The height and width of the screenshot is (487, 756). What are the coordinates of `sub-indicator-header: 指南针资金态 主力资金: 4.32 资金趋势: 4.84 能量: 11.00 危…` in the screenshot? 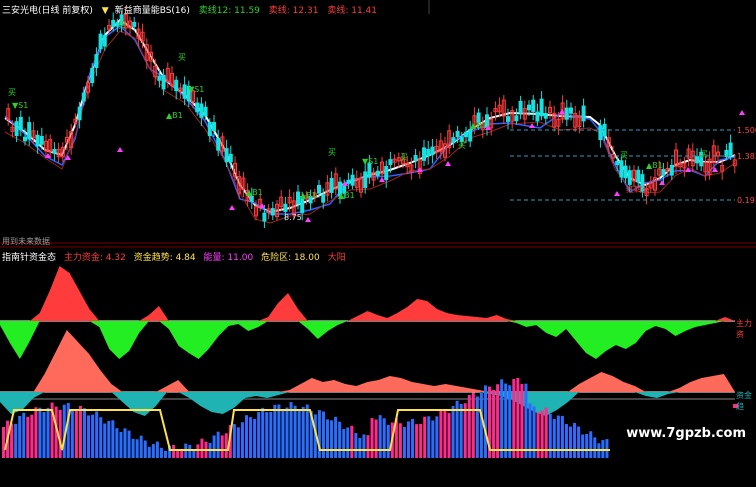 It's located at (176, 256).